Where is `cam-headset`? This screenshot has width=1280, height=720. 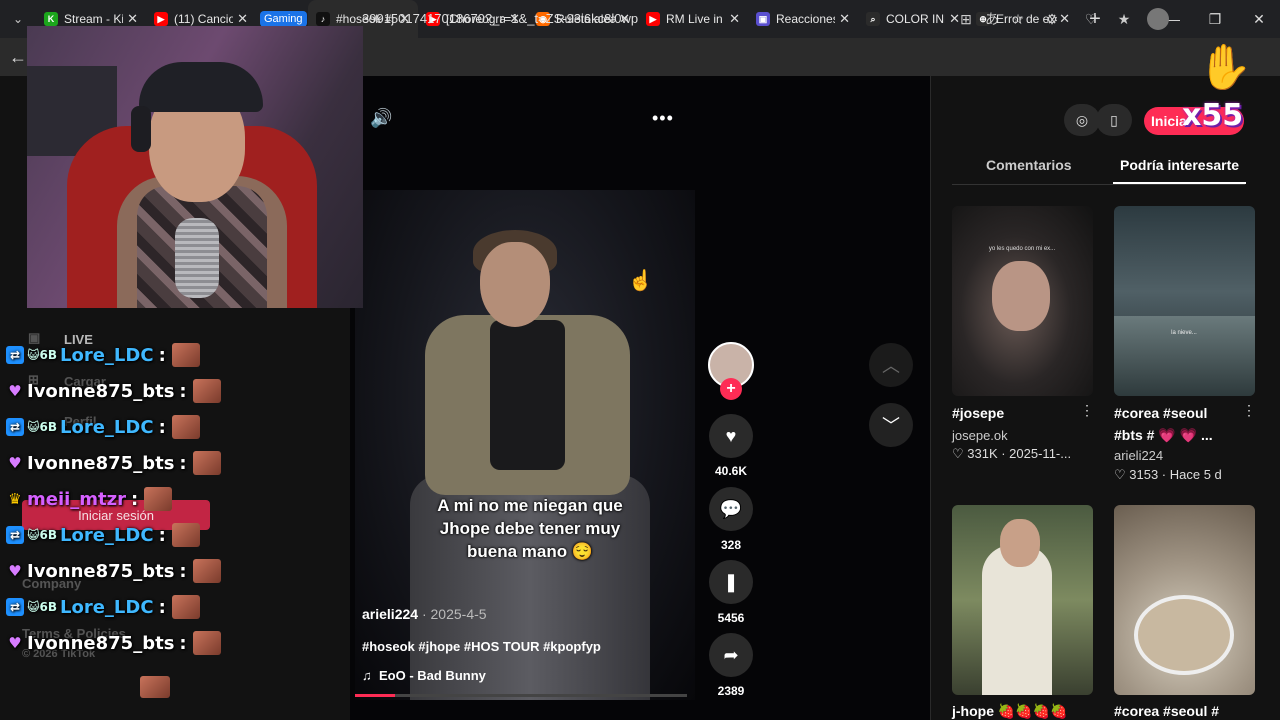
cam-headset is located at coordinates (141, 129).